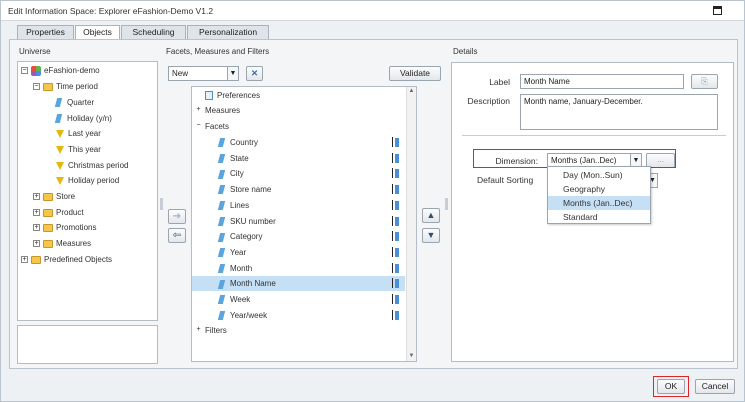 The width and height of the screenshot is (745, 402). What do you see at coordinates (671, 386) in the screenshot?
I see `ok-button: OK` at bounding box center [671, 386].